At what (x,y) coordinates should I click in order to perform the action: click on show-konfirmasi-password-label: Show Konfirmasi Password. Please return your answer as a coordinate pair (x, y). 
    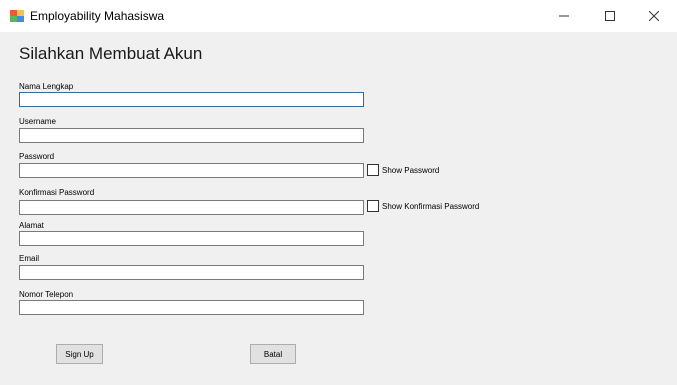
    Looking at the image, I should click on (430, 206).